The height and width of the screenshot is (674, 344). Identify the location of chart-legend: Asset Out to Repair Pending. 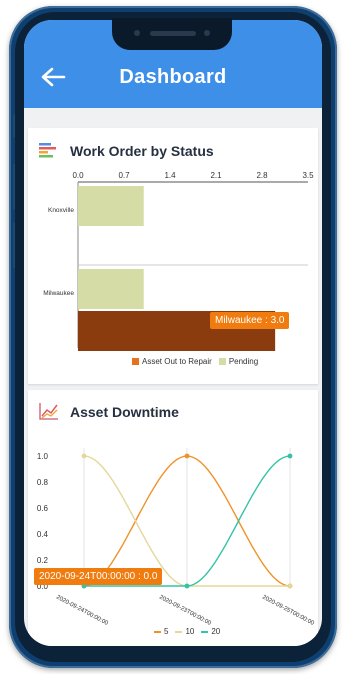
(198, 361).